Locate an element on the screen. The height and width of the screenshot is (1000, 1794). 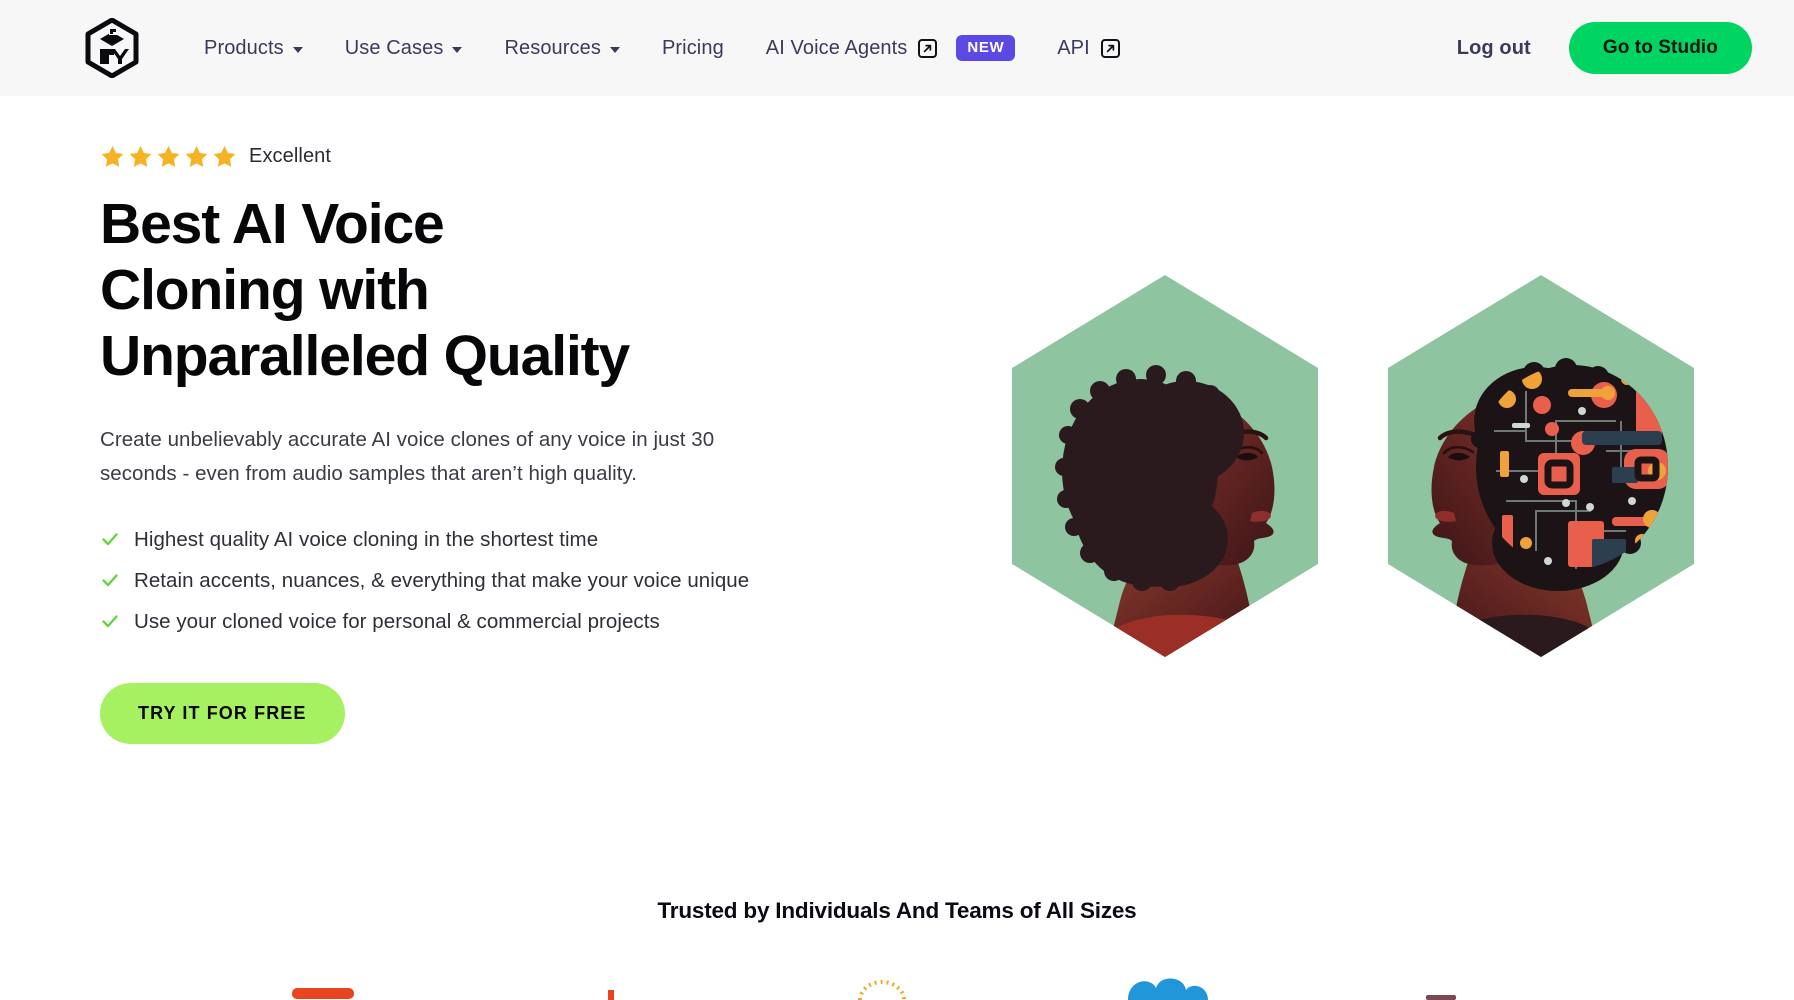
partner-logo-red is located at coordinates (323, 993).